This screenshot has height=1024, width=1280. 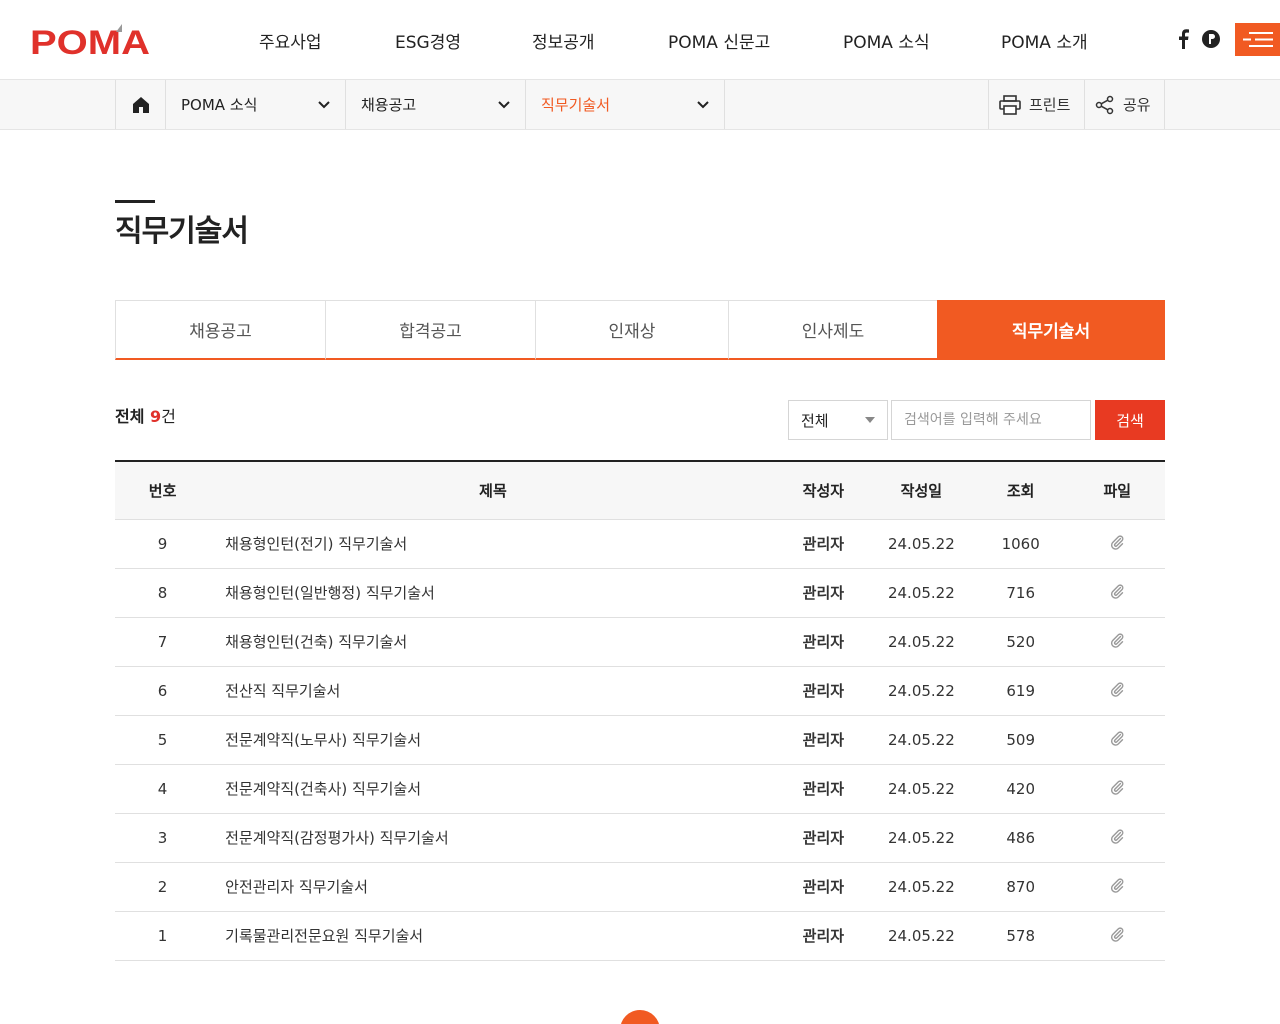 What do you see at coordinates (493, 543) in the screenshot?
I see `row-title-link: 채용형인턴(전기) 직무기술서` at bounding box center [493, 543].